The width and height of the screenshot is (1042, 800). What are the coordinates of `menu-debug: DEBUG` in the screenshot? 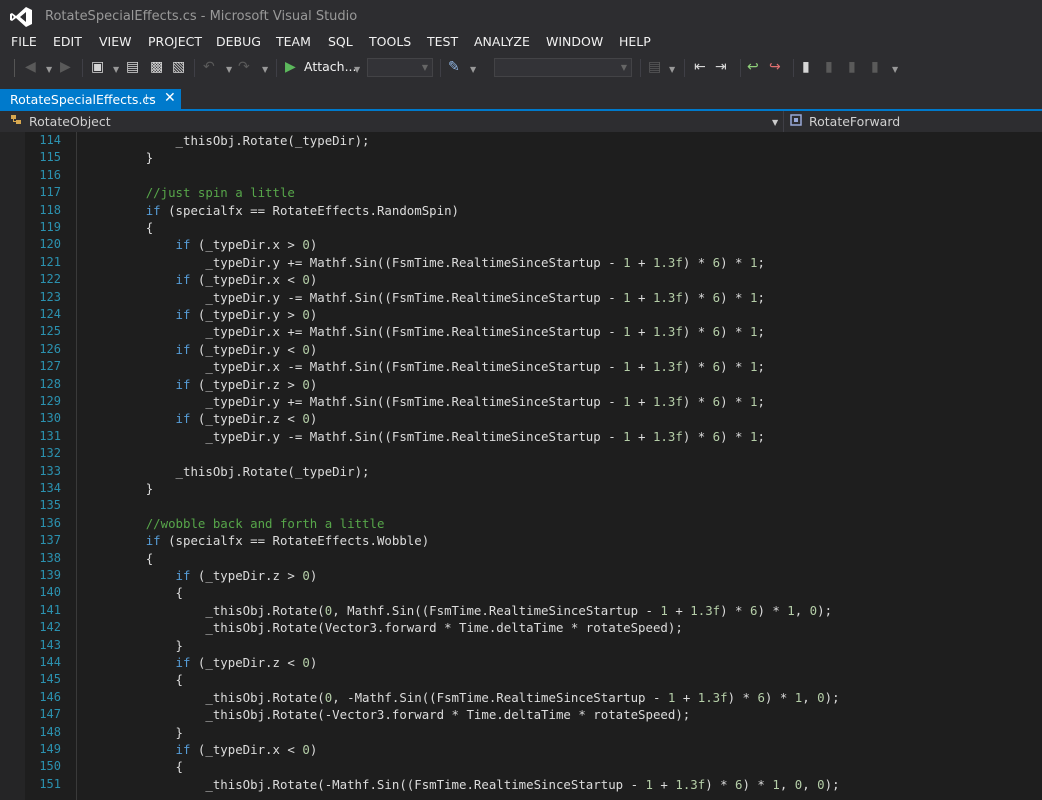 It's located at (238, 41).